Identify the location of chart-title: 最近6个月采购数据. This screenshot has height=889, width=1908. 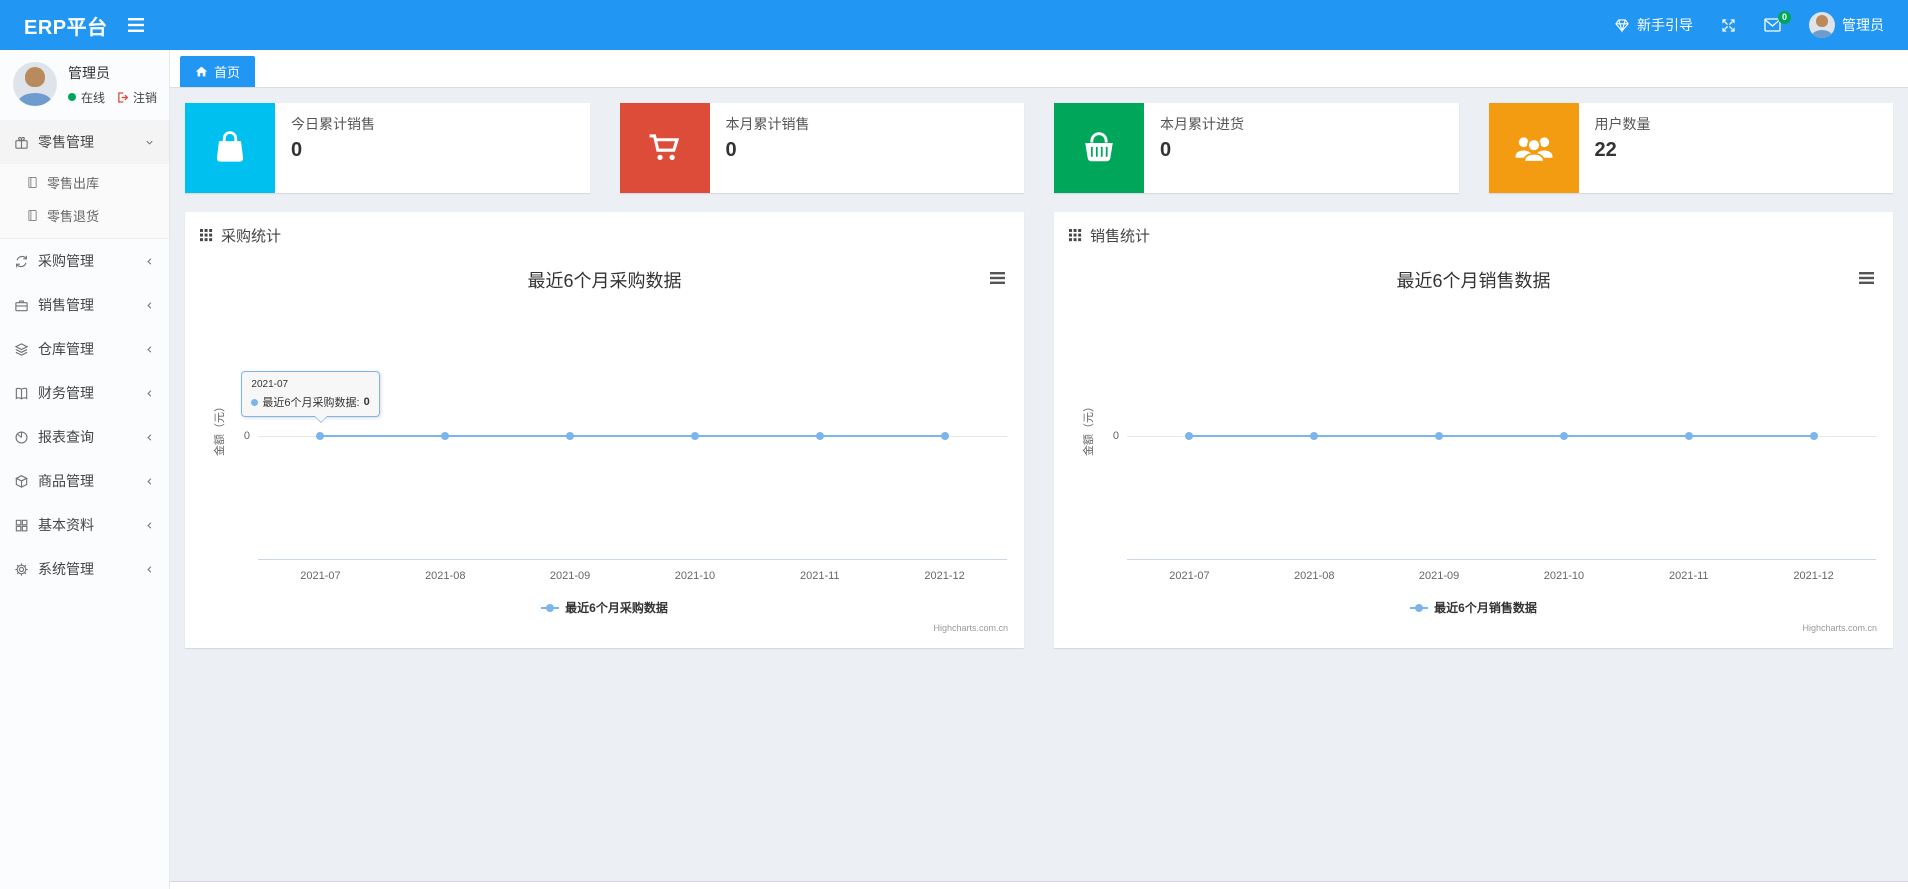
(604, 281).